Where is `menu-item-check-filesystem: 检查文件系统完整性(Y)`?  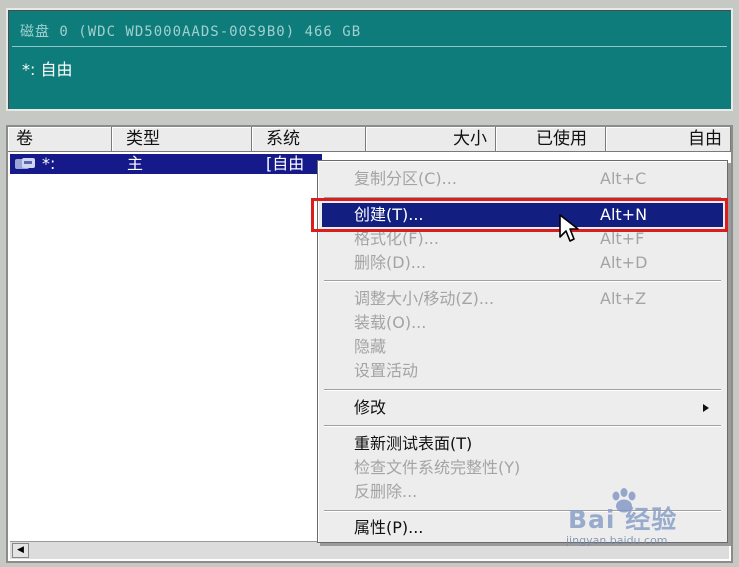 menu-item-check-filesystem: 检查文件系统完整性(Y) is located at coordinates (522, 468).